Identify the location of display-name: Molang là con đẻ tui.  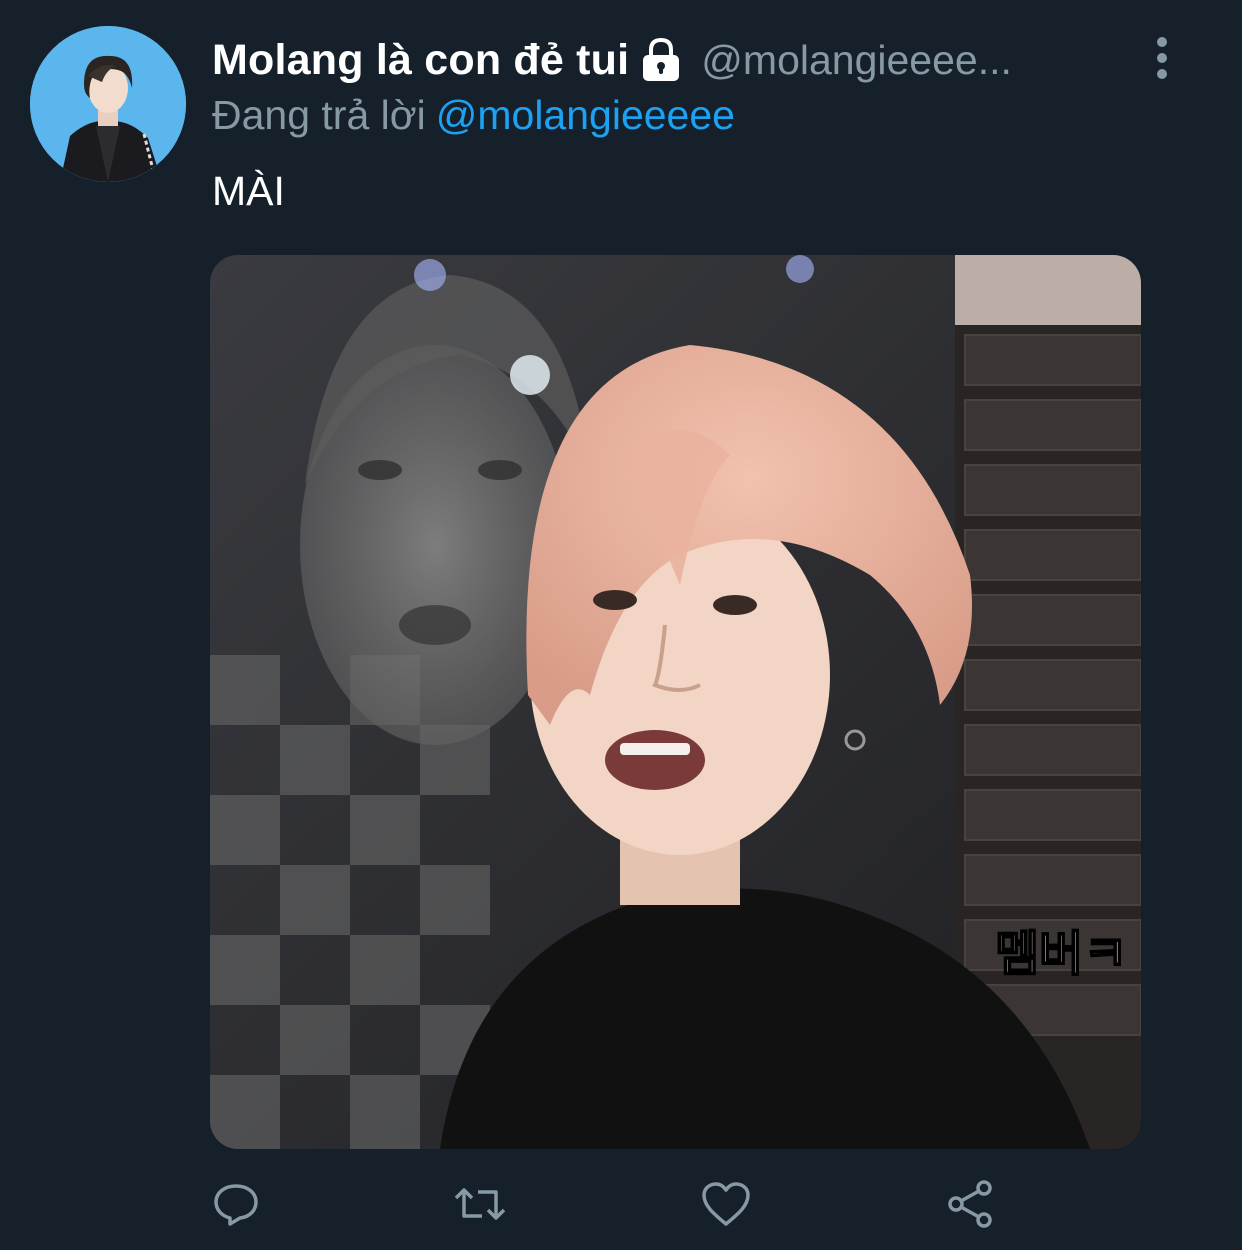
(420, 60).